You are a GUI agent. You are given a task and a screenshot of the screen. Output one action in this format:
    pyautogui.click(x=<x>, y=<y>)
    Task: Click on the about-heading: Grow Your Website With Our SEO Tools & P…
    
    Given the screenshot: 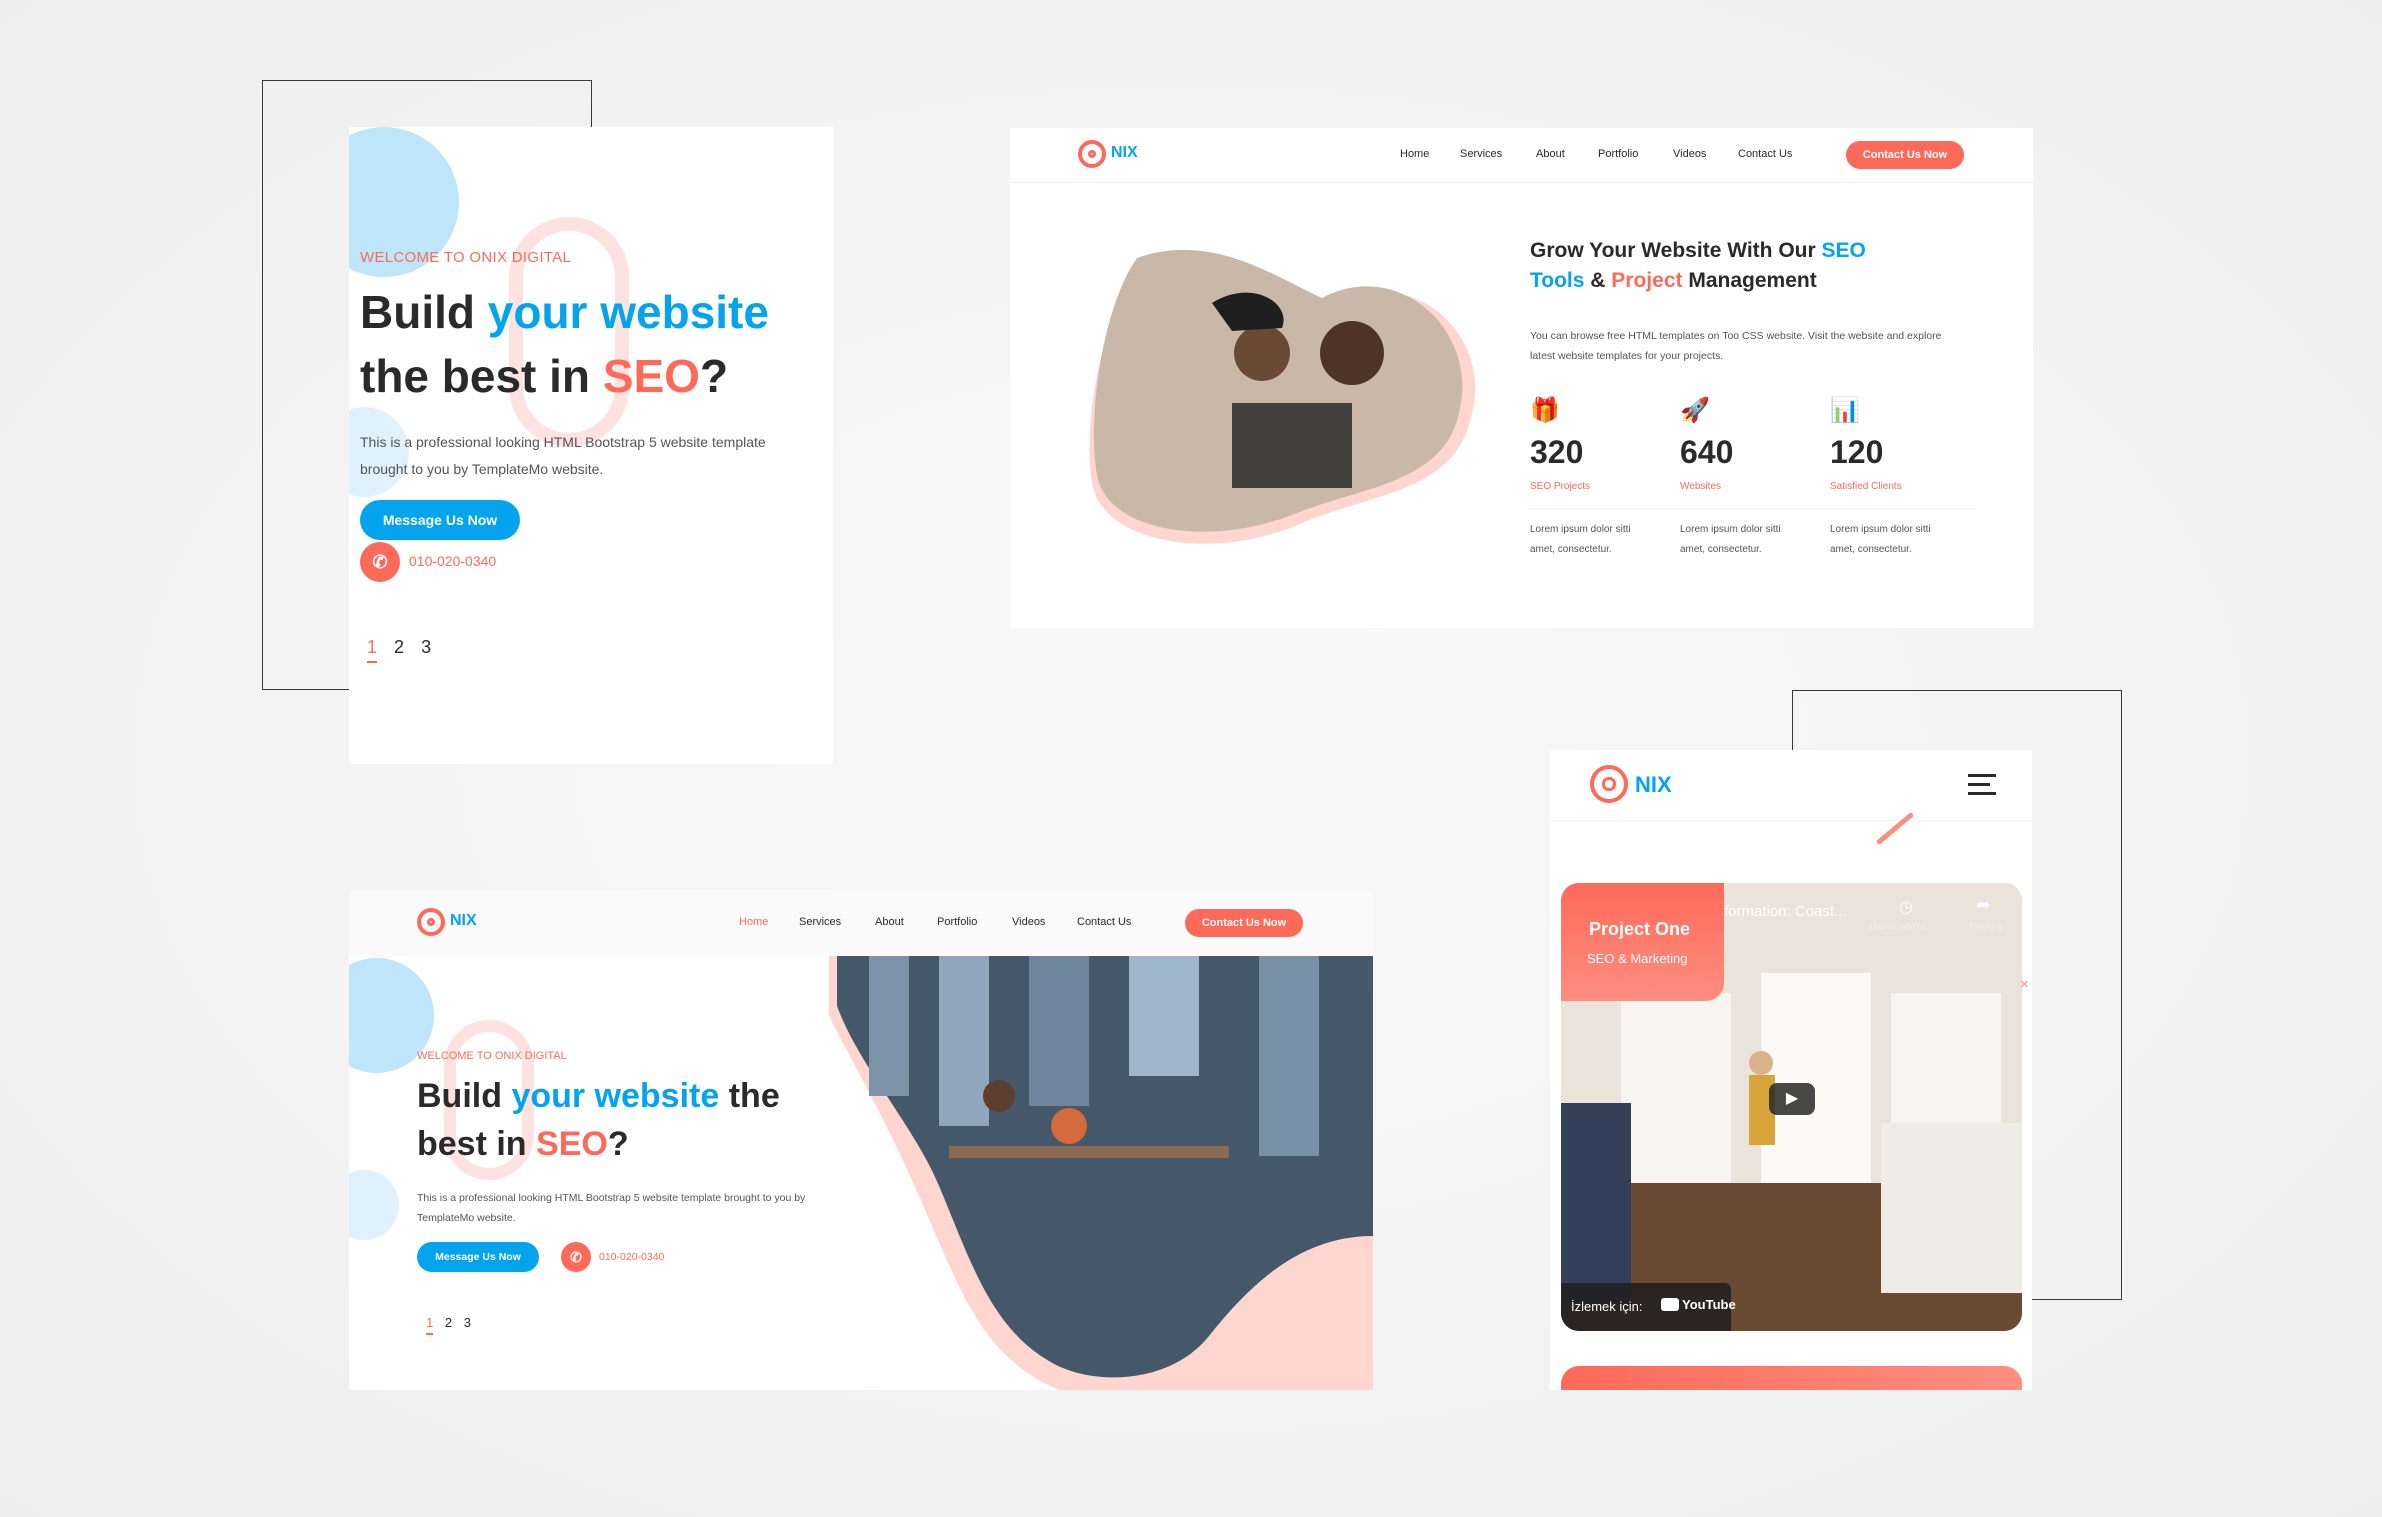 What is the action you would take?
    pyautogui.click(x=1698, y=265)
    